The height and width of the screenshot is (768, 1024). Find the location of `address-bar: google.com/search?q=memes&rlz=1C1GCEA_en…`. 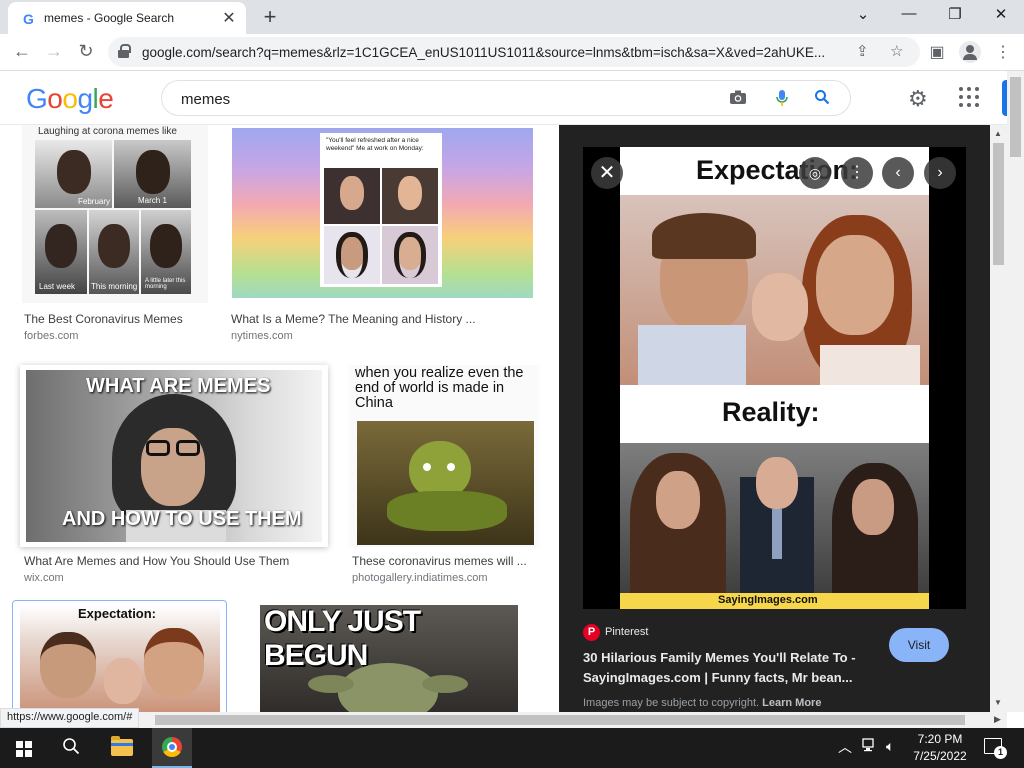

address-bar: google.com/search?q=memes&rlz=1C1GCEA_en… is located at coordinates (514, 52).